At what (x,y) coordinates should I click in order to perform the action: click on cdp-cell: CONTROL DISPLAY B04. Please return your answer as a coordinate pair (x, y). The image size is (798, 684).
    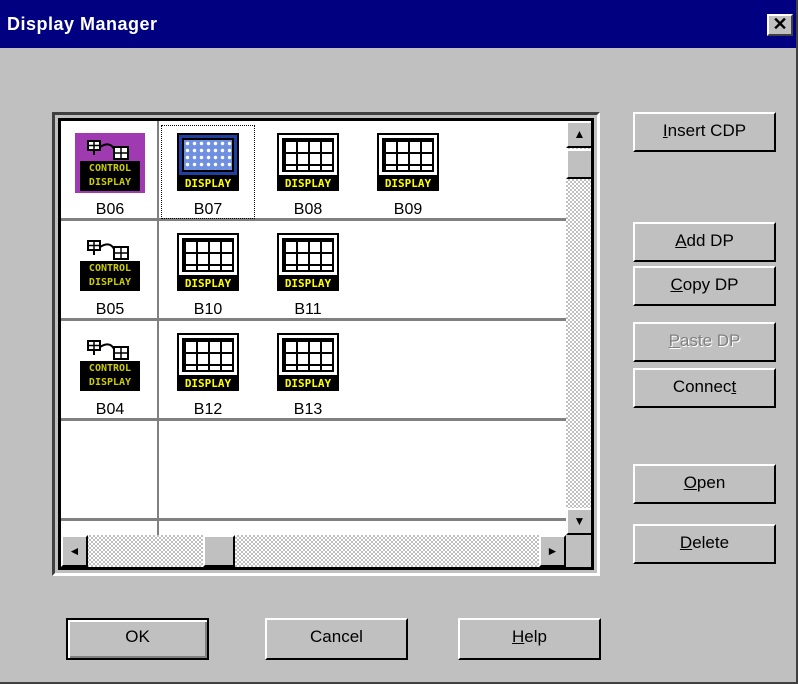
    Looking at the image, I should click on (110, 369).